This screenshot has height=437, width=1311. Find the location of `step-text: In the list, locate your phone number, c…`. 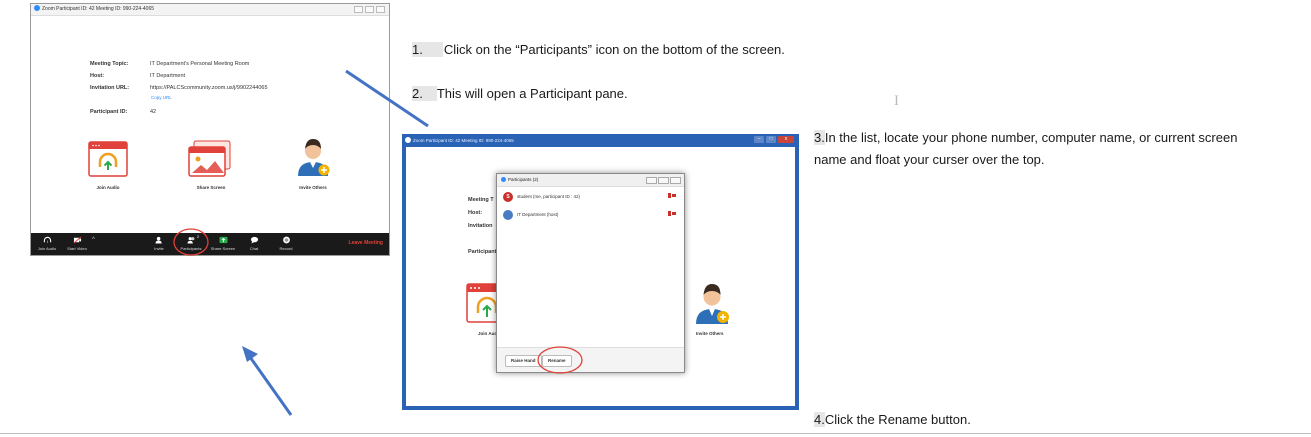

step-text: In the list, locate your phone number, c… is located at coordinates (1031, 137).